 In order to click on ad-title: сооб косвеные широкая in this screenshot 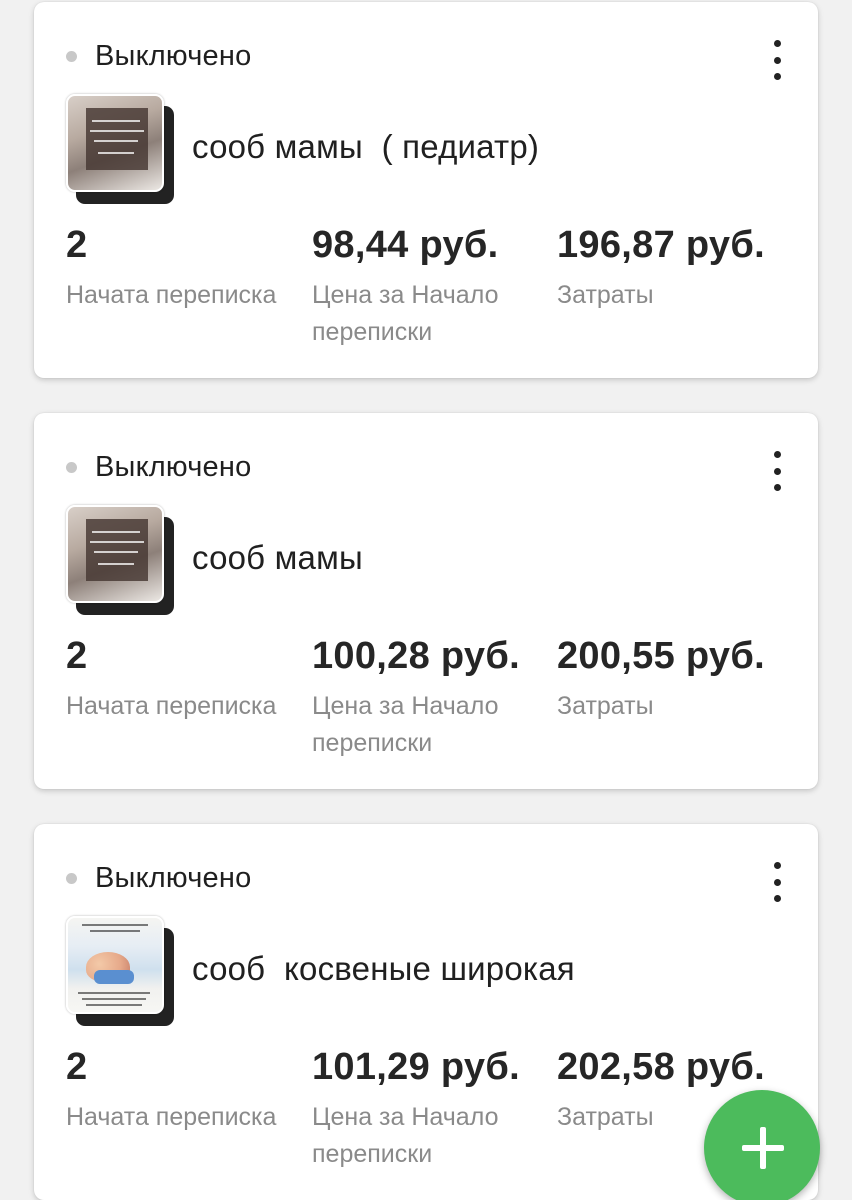, I will do `click(383, 968)`.